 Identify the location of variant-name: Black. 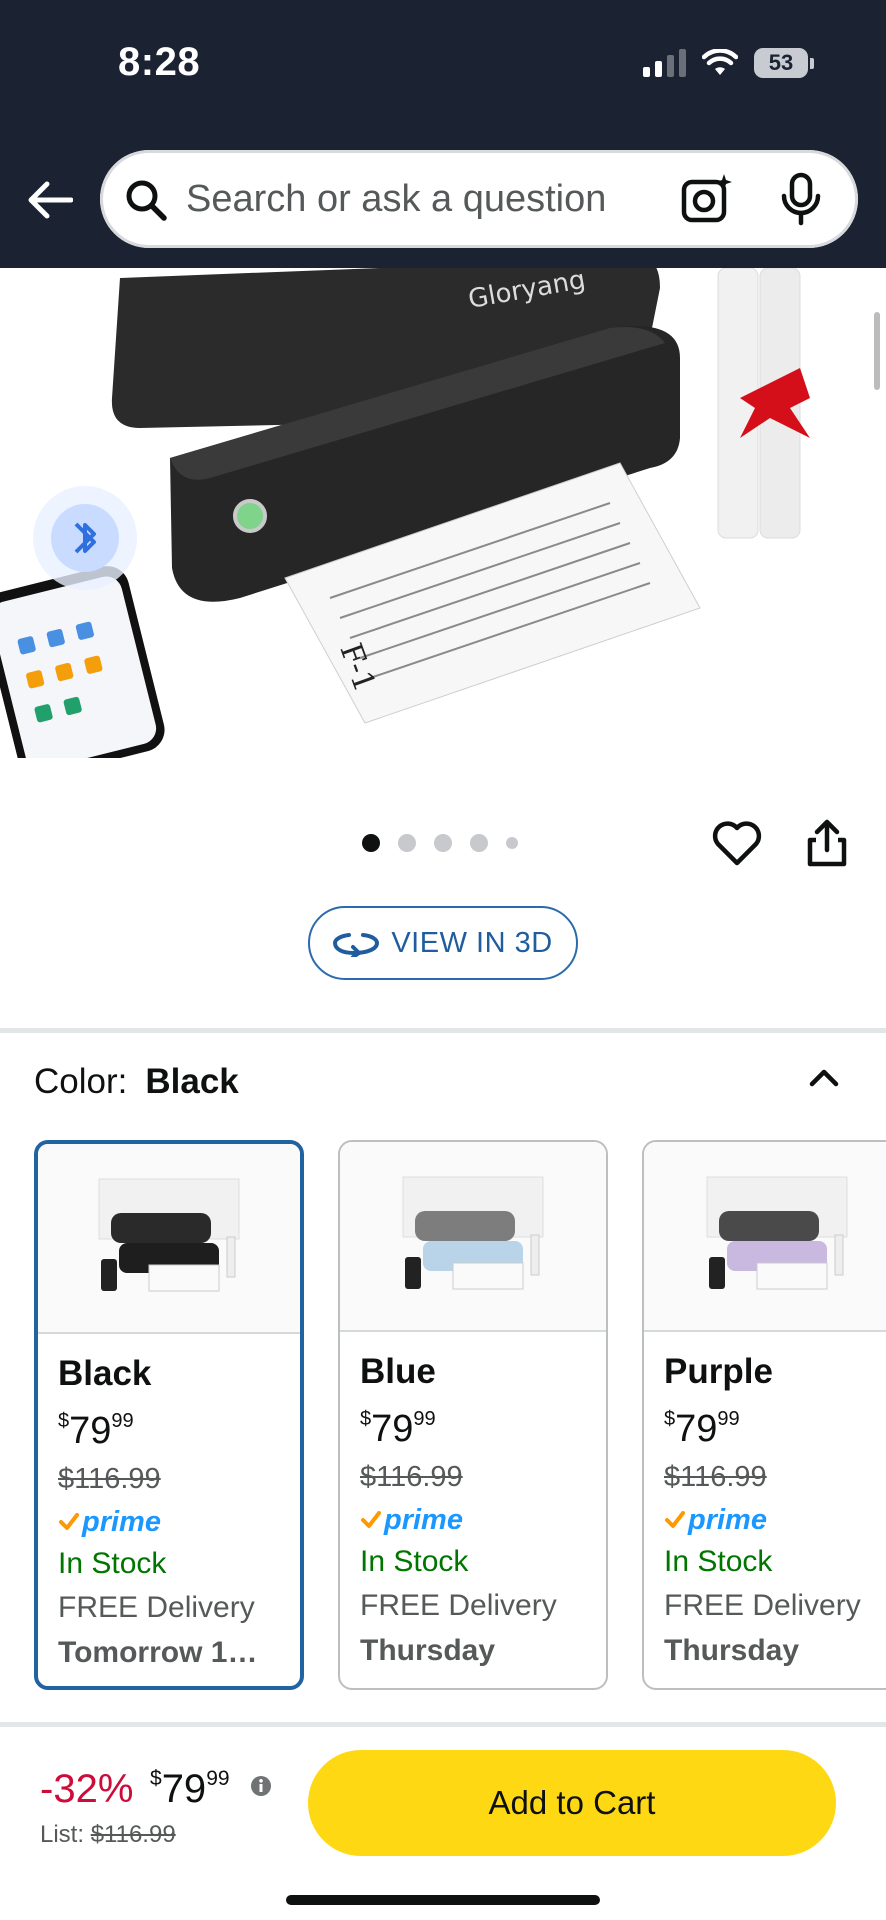
(105, 1373).